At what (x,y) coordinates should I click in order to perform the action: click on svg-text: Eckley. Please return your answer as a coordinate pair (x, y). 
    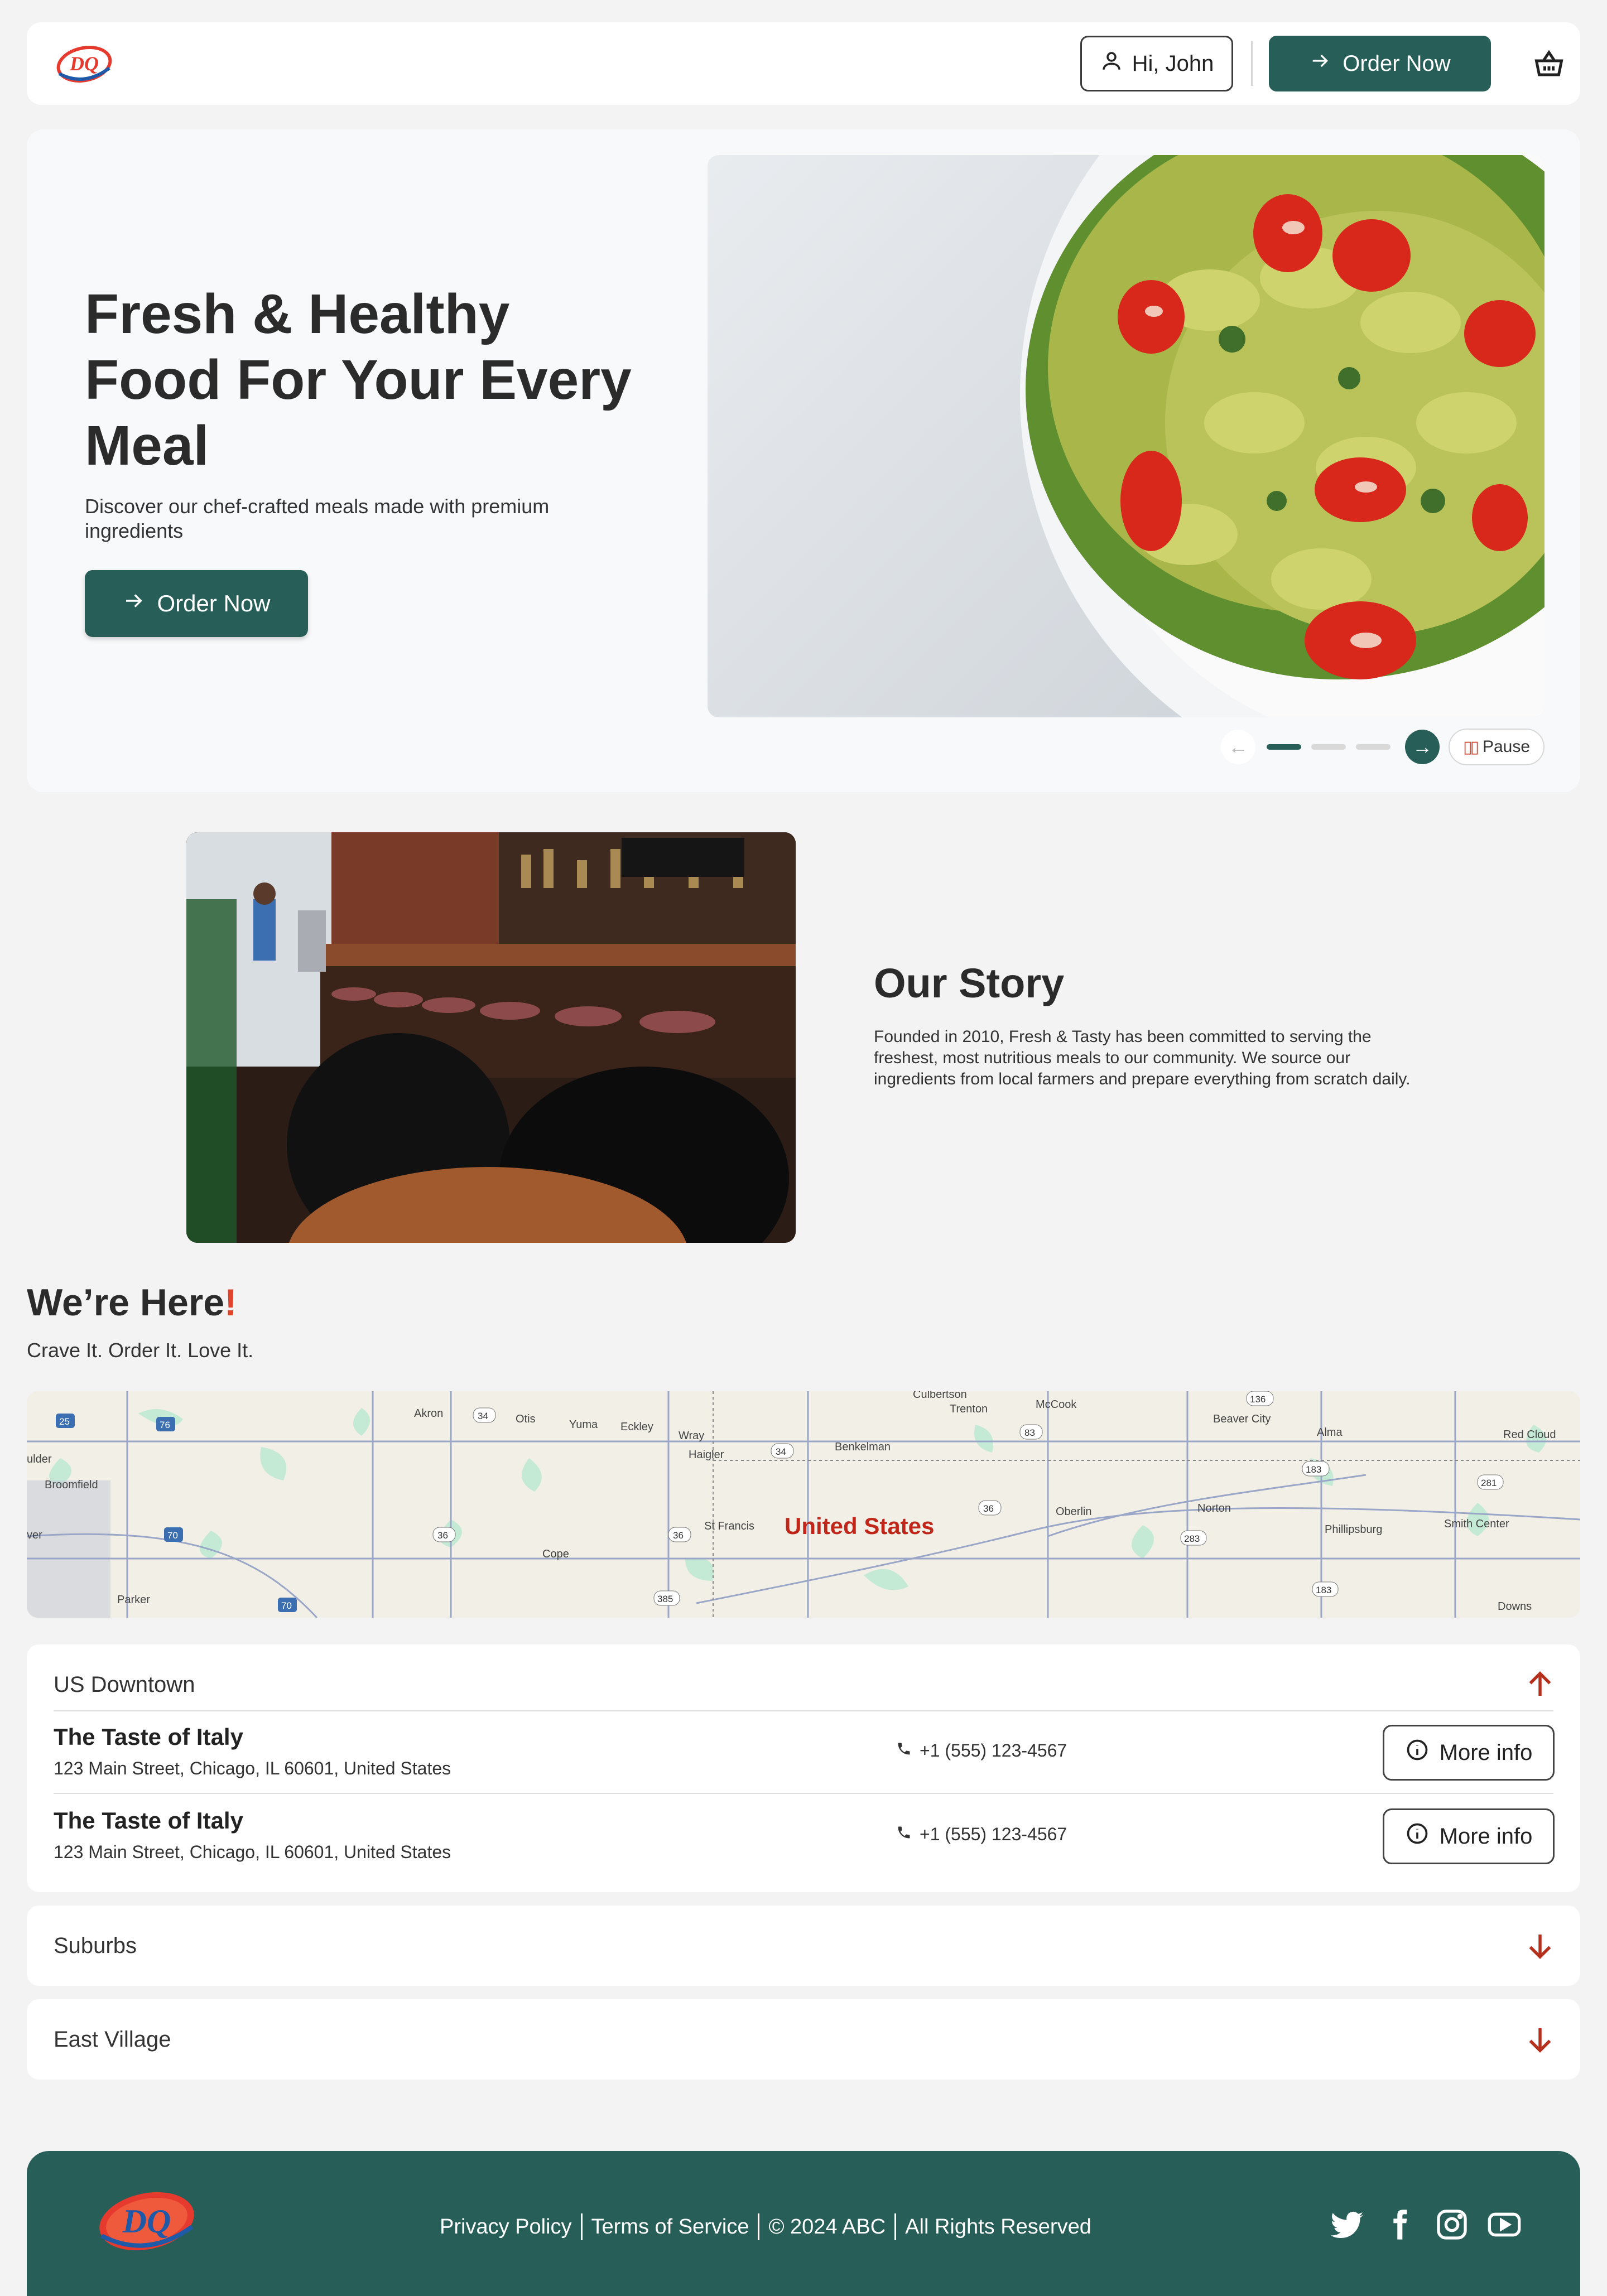
    Looking at the image, I should click on (636, 1427).